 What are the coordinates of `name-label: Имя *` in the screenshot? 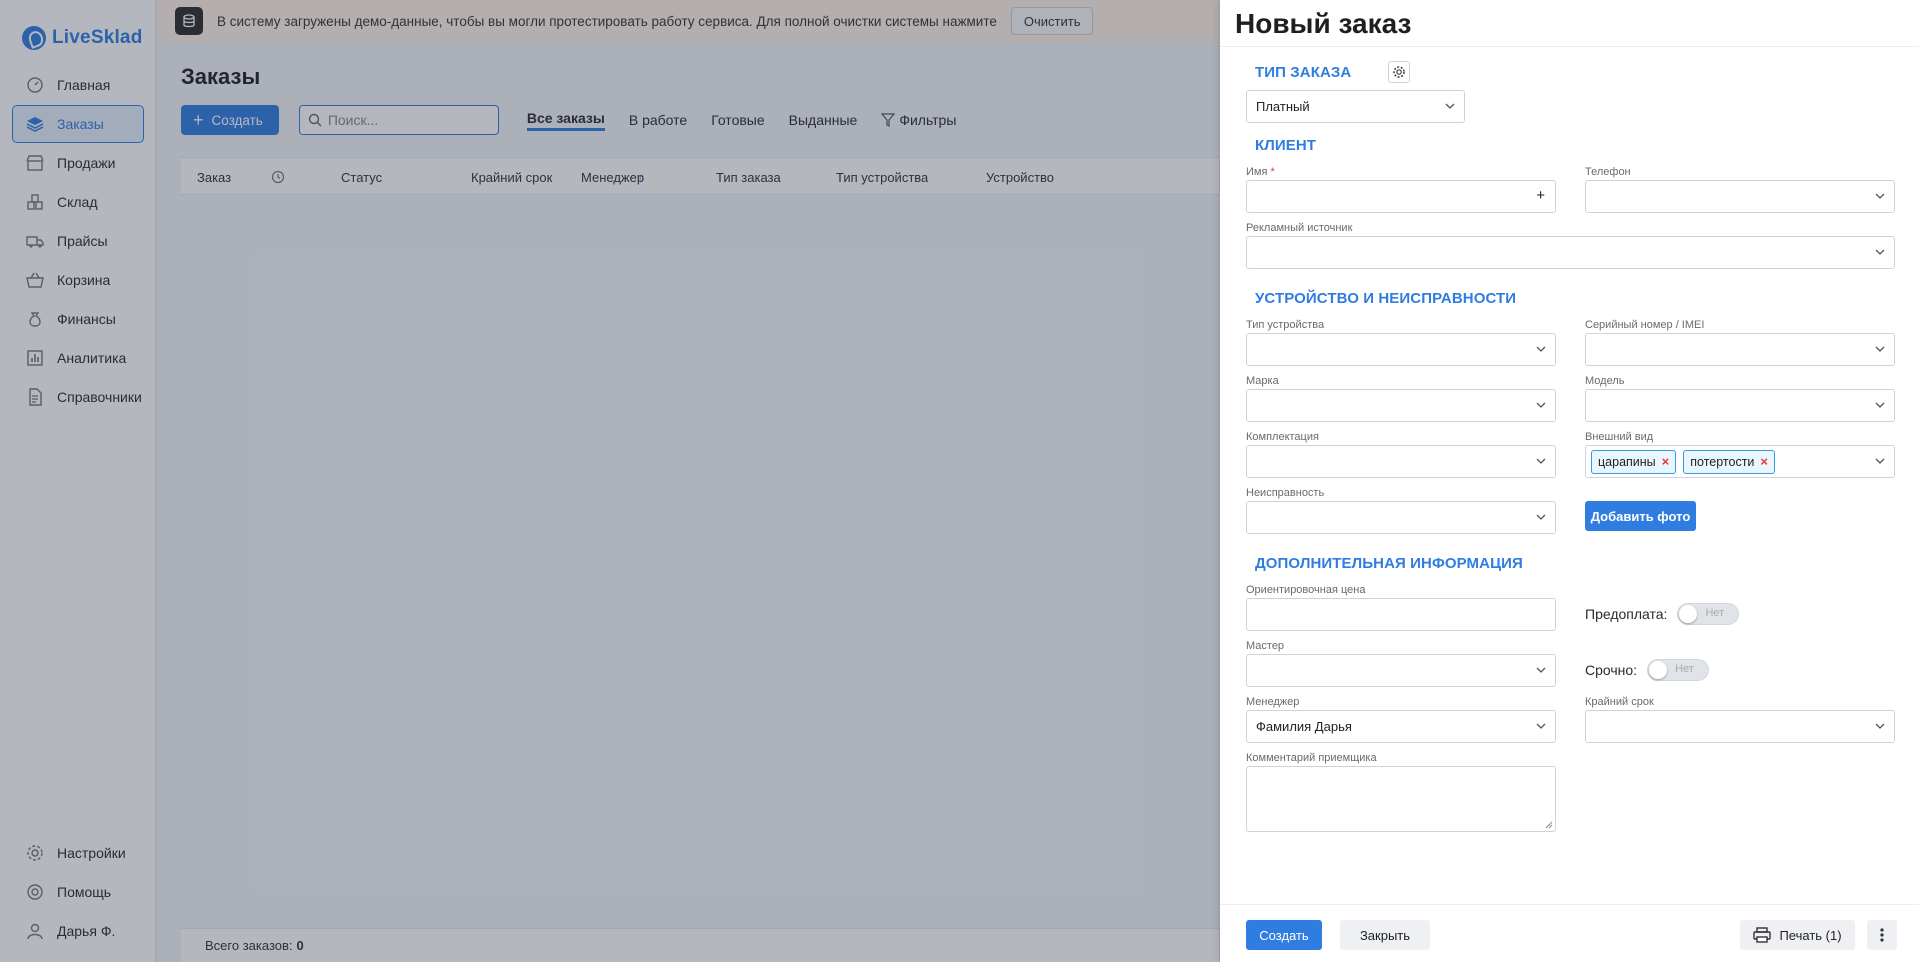 It's located at (1260, 172).